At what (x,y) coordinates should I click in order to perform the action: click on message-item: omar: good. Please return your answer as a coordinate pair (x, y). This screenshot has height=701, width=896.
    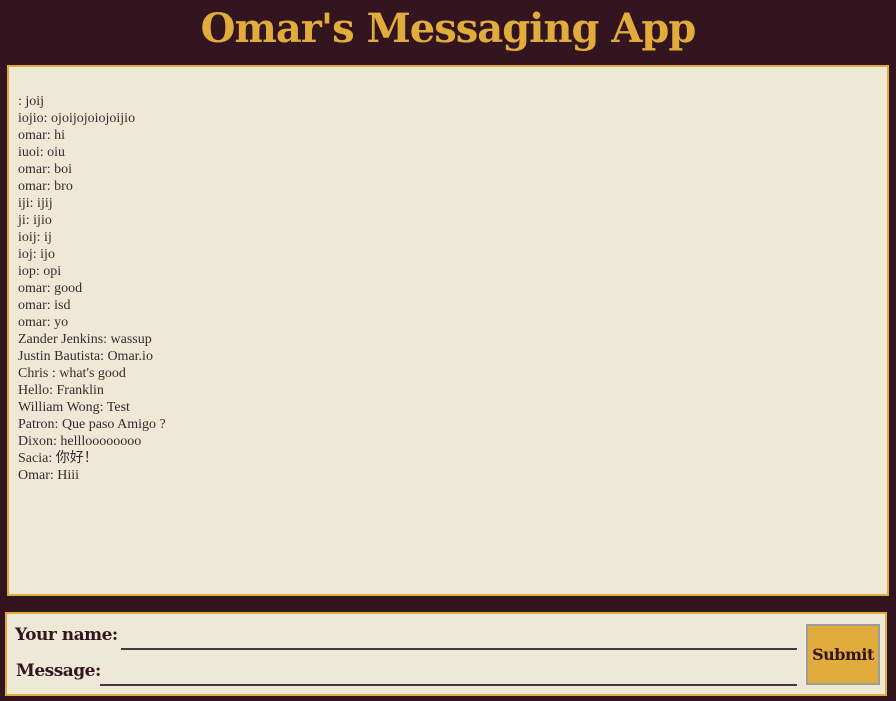
    Looking at the image, I should click on (50, 288).